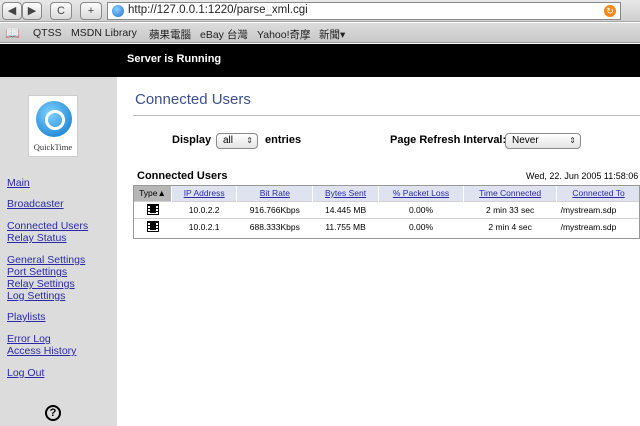 The width and height of the screenshot is (640, 426). What do you see at coordinates (193, 99) in the screenshot?
I see `page-title: Connected Users` at bounding box center [193, 99].